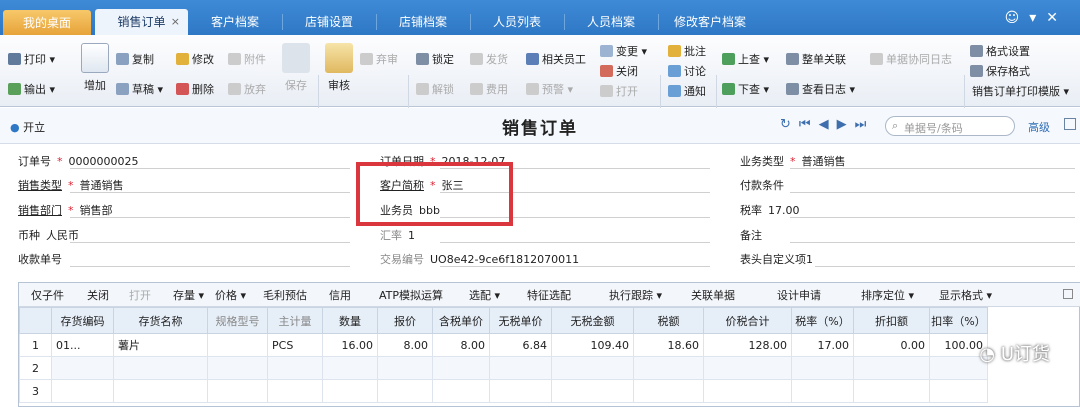 The height and width of the screenshot is (407, 1080). What do you see at coordinates (195, 60) in the screenshot?
I see `edit-button: 修改` at bounding box center [195, 60].